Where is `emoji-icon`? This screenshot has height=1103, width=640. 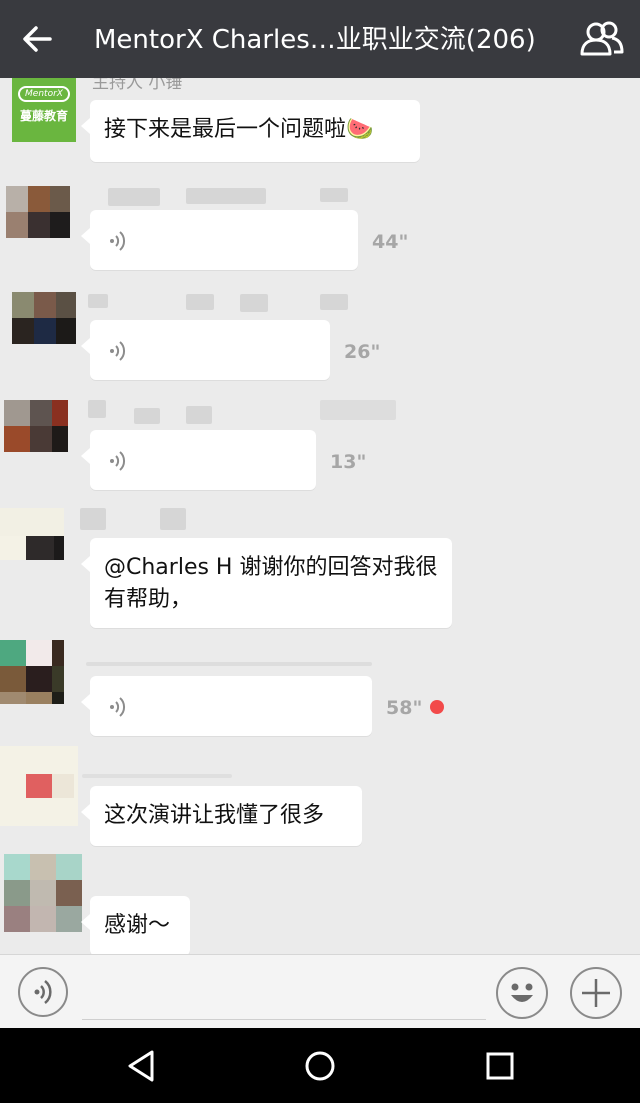
emoji-icon is located at coordinates (522, 992).